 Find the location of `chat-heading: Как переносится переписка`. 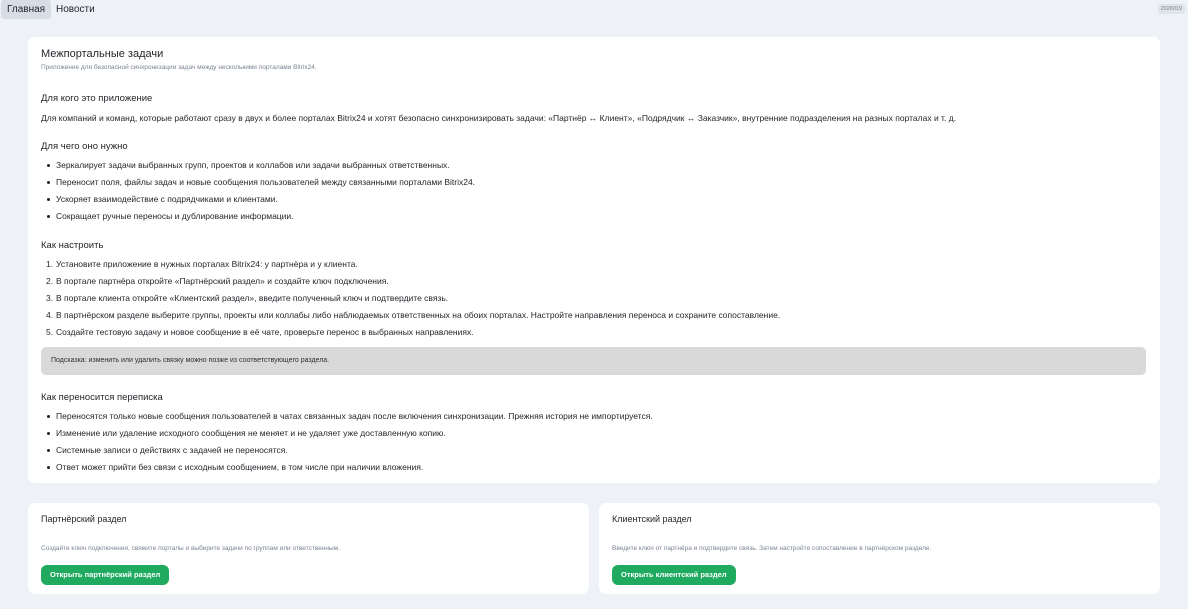

chat-heading: Как переносится переписка is located at coordinates (102, 397).